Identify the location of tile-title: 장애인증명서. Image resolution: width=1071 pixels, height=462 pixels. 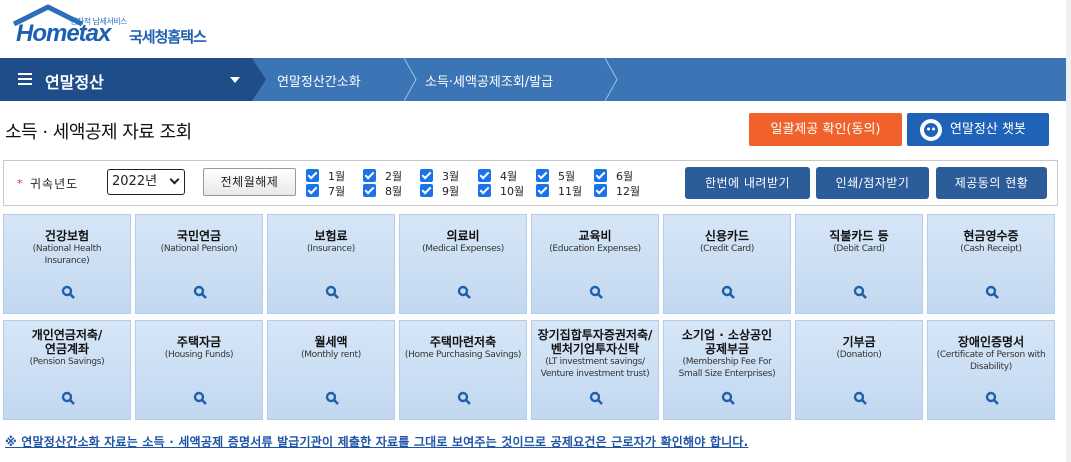
(991, 342).